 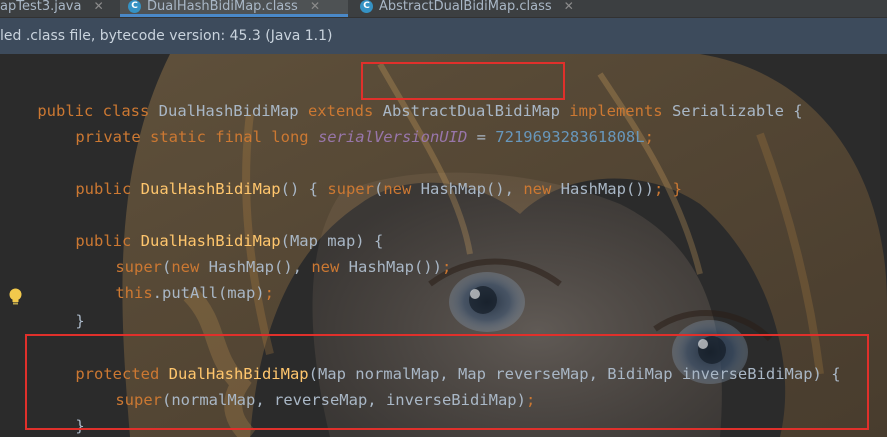 What do you see at coordinates (264, 252) in the screenshot?
I see `code-line-super-call: super(new HashMap(), new HashMap());` at bounding box center [264, 252].